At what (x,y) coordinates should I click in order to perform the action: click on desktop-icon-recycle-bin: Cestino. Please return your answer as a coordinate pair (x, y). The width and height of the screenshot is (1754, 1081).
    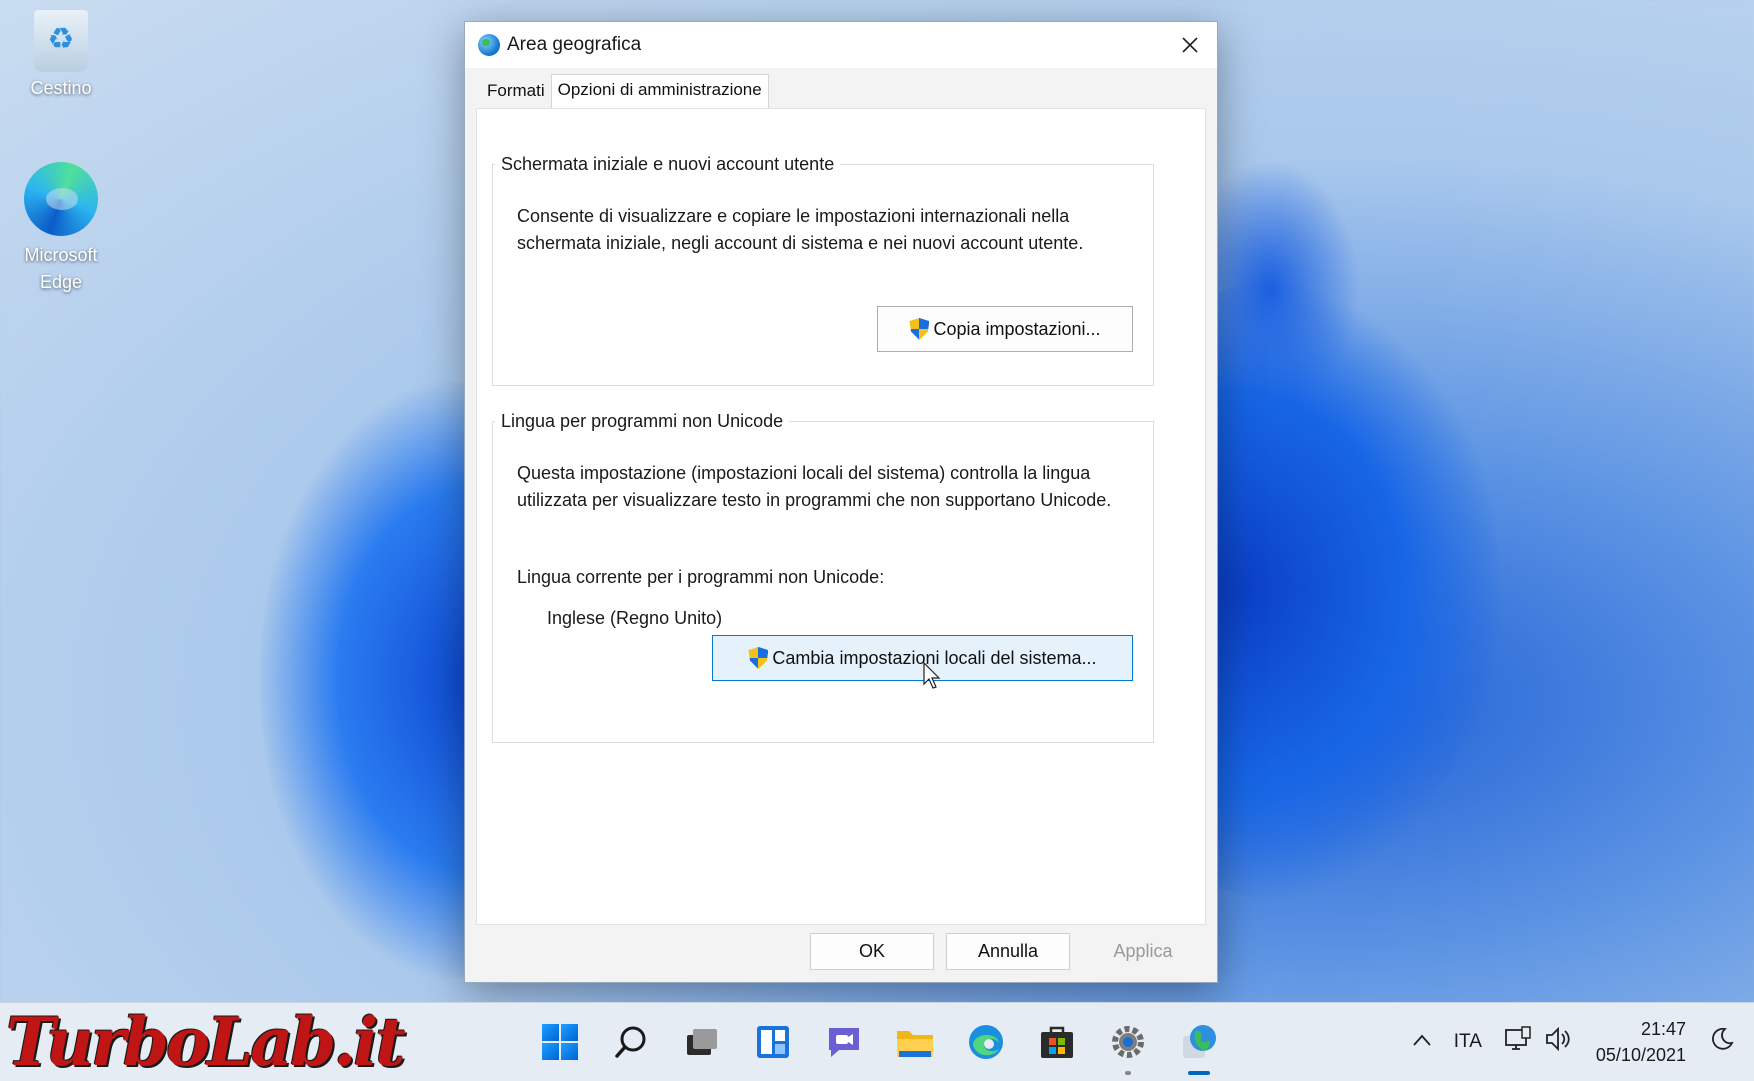
    Looking at the image, I should click on (61, 54).